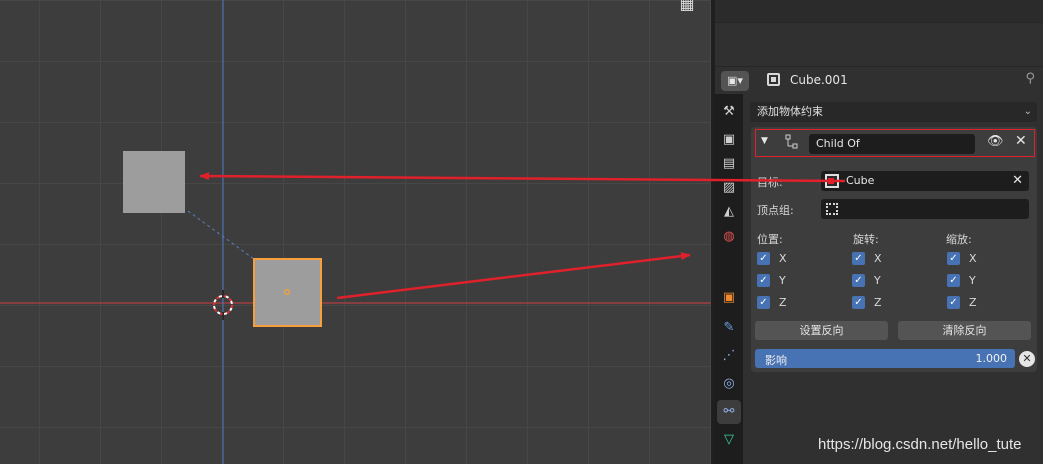 Image resolution: width=1043 pixels, height=464 pixels. I want to click on scale-label: 缩放:, so click(959, 239).